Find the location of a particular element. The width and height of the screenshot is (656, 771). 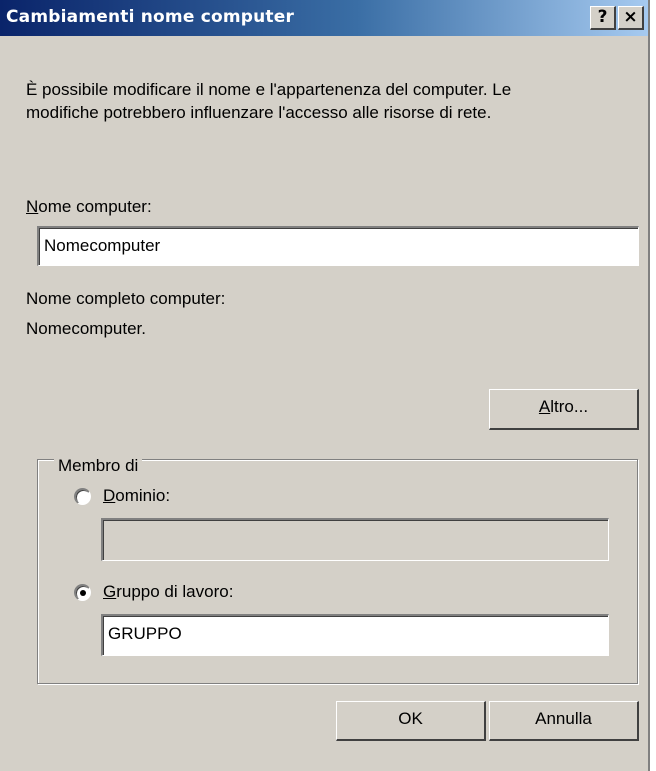

workgroup-radio is located at coordinates (82, 592).